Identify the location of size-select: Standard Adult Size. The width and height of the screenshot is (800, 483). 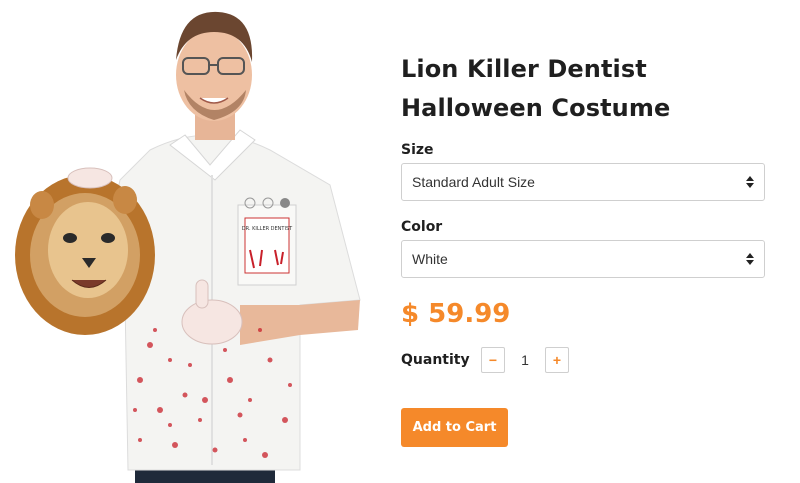
(583, 182).